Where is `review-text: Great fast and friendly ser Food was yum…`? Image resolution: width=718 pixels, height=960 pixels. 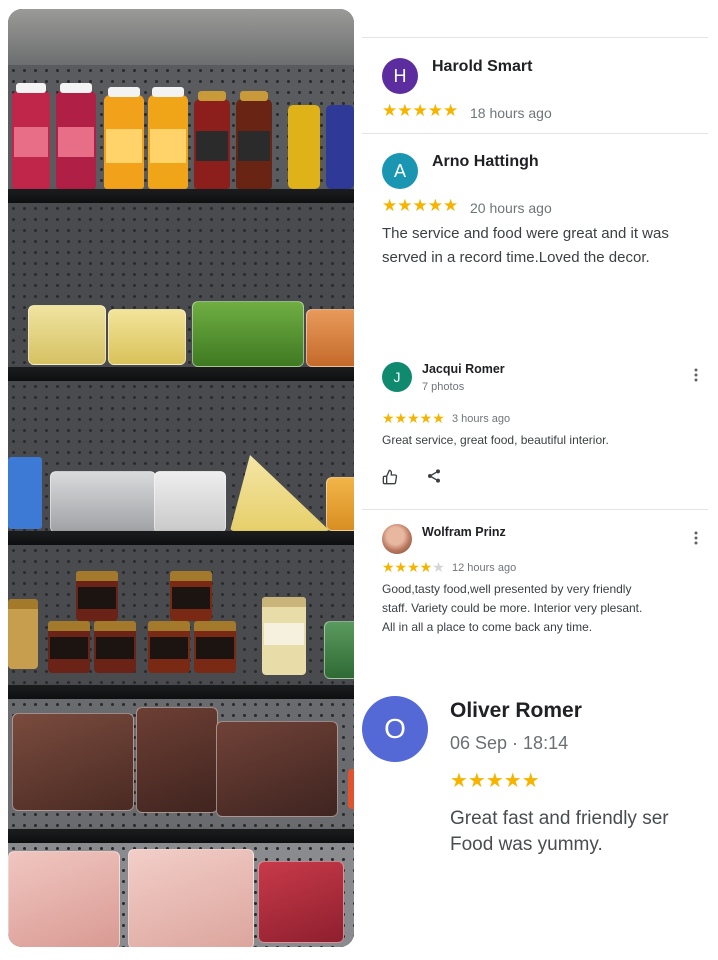 review-text: Great fast and friendly ser Food was yum… is located at coordinates (584, 832).